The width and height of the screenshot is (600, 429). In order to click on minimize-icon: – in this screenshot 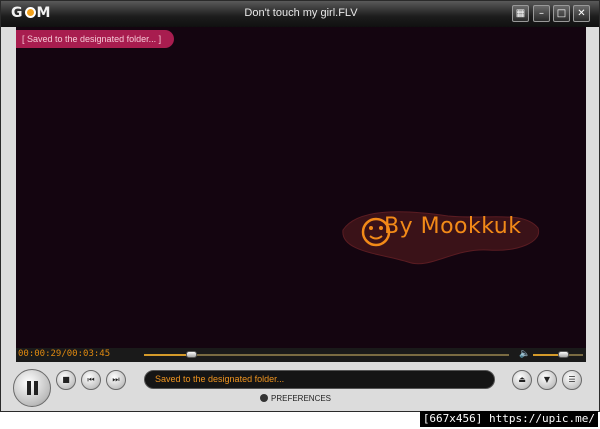, I will do `click(541, 13)`.